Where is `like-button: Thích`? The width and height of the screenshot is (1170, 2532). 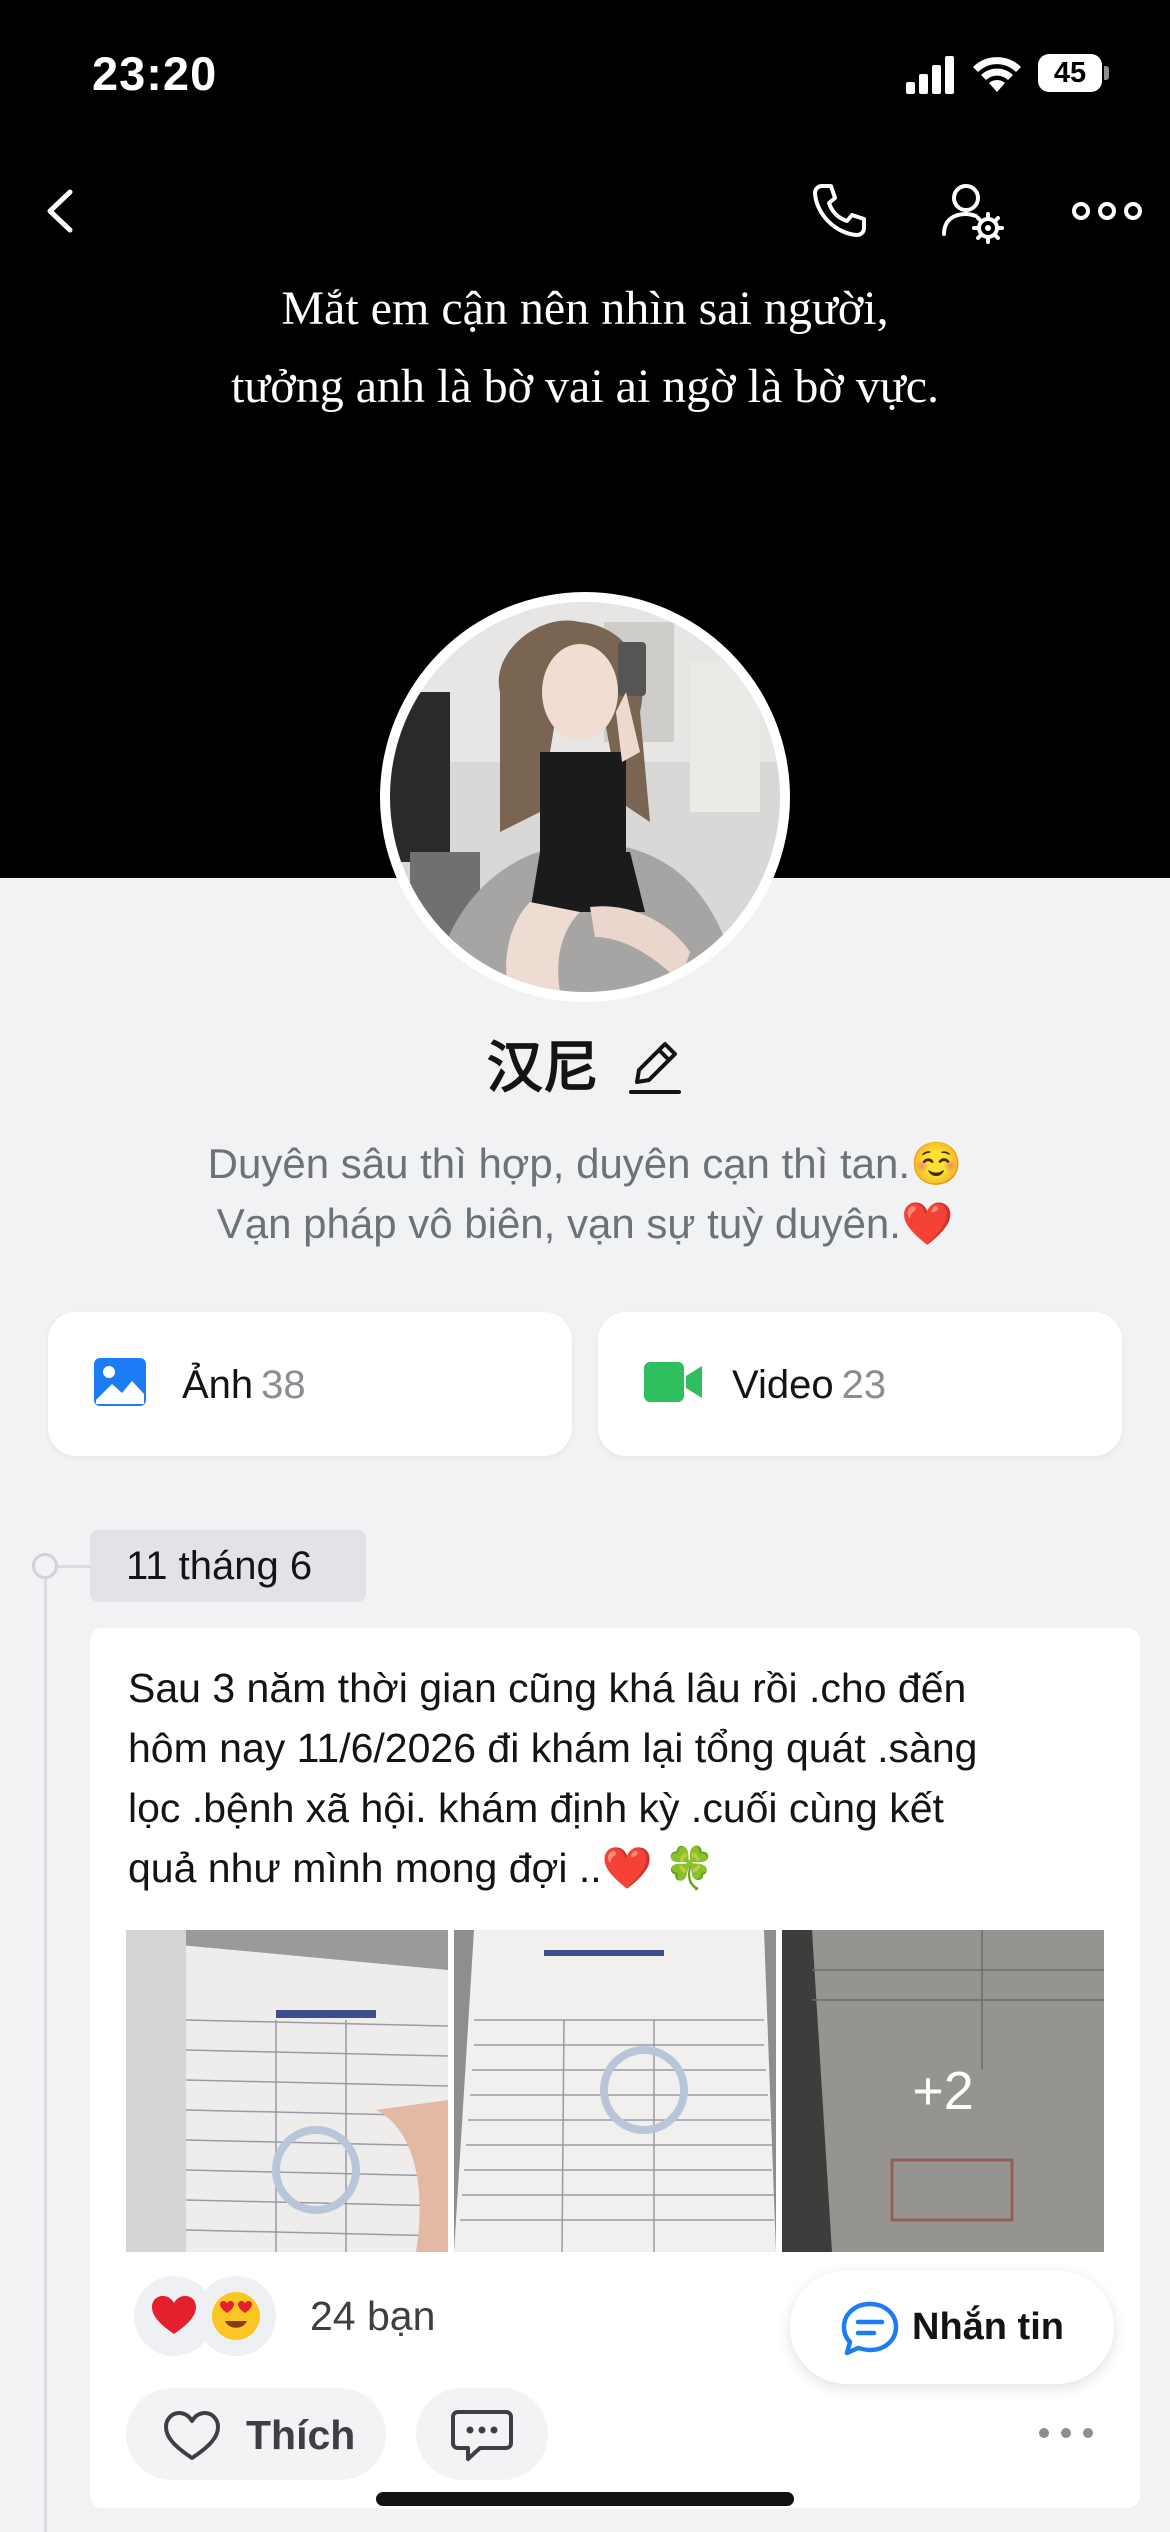 like-button: Thích is located at coordinates (256, 2434).